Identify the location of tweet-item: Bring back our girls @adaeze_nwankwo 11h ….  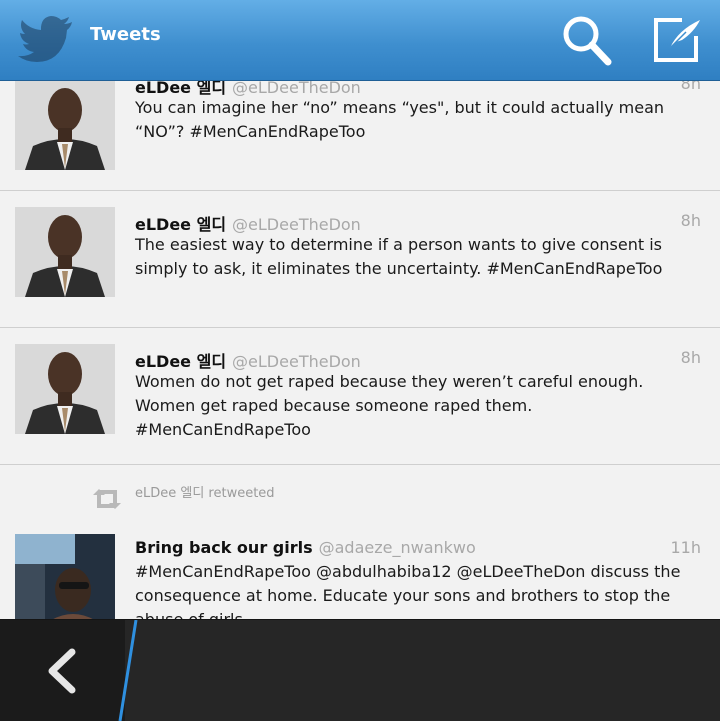
(360, 566).